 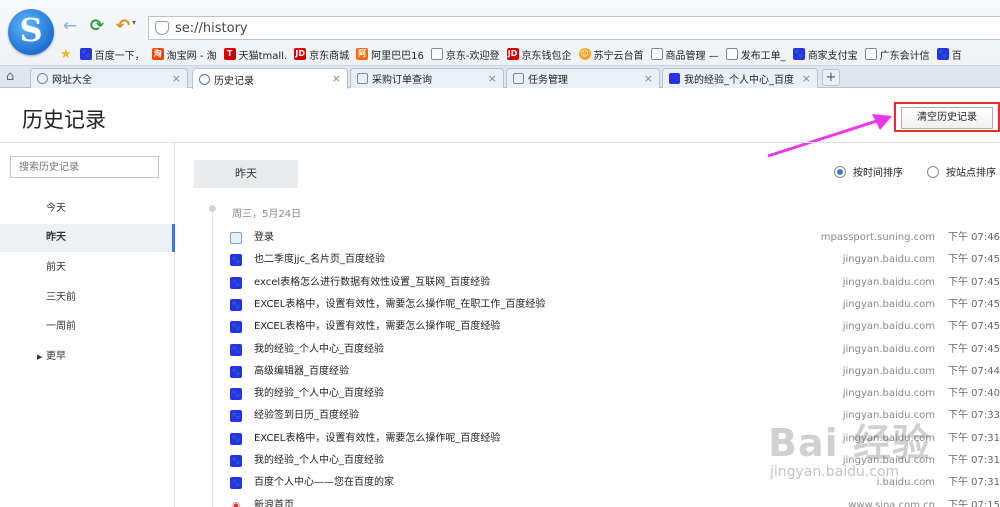 What do you see at coordinates (831, 77) in the screenshot?
I see `new-tab-button: +` at bounding box center [831, 77].